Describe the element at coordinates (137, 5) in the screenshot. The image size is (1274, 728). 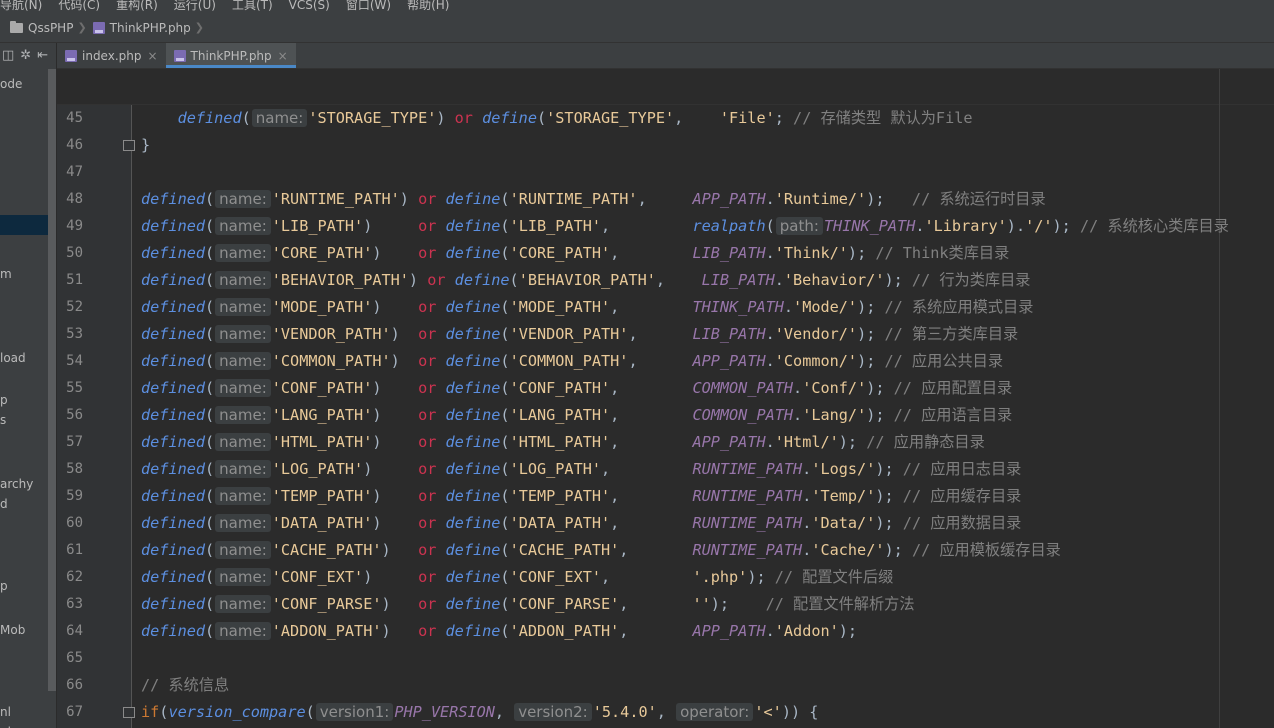
I see `menu-item: 重构(R)` at that location.